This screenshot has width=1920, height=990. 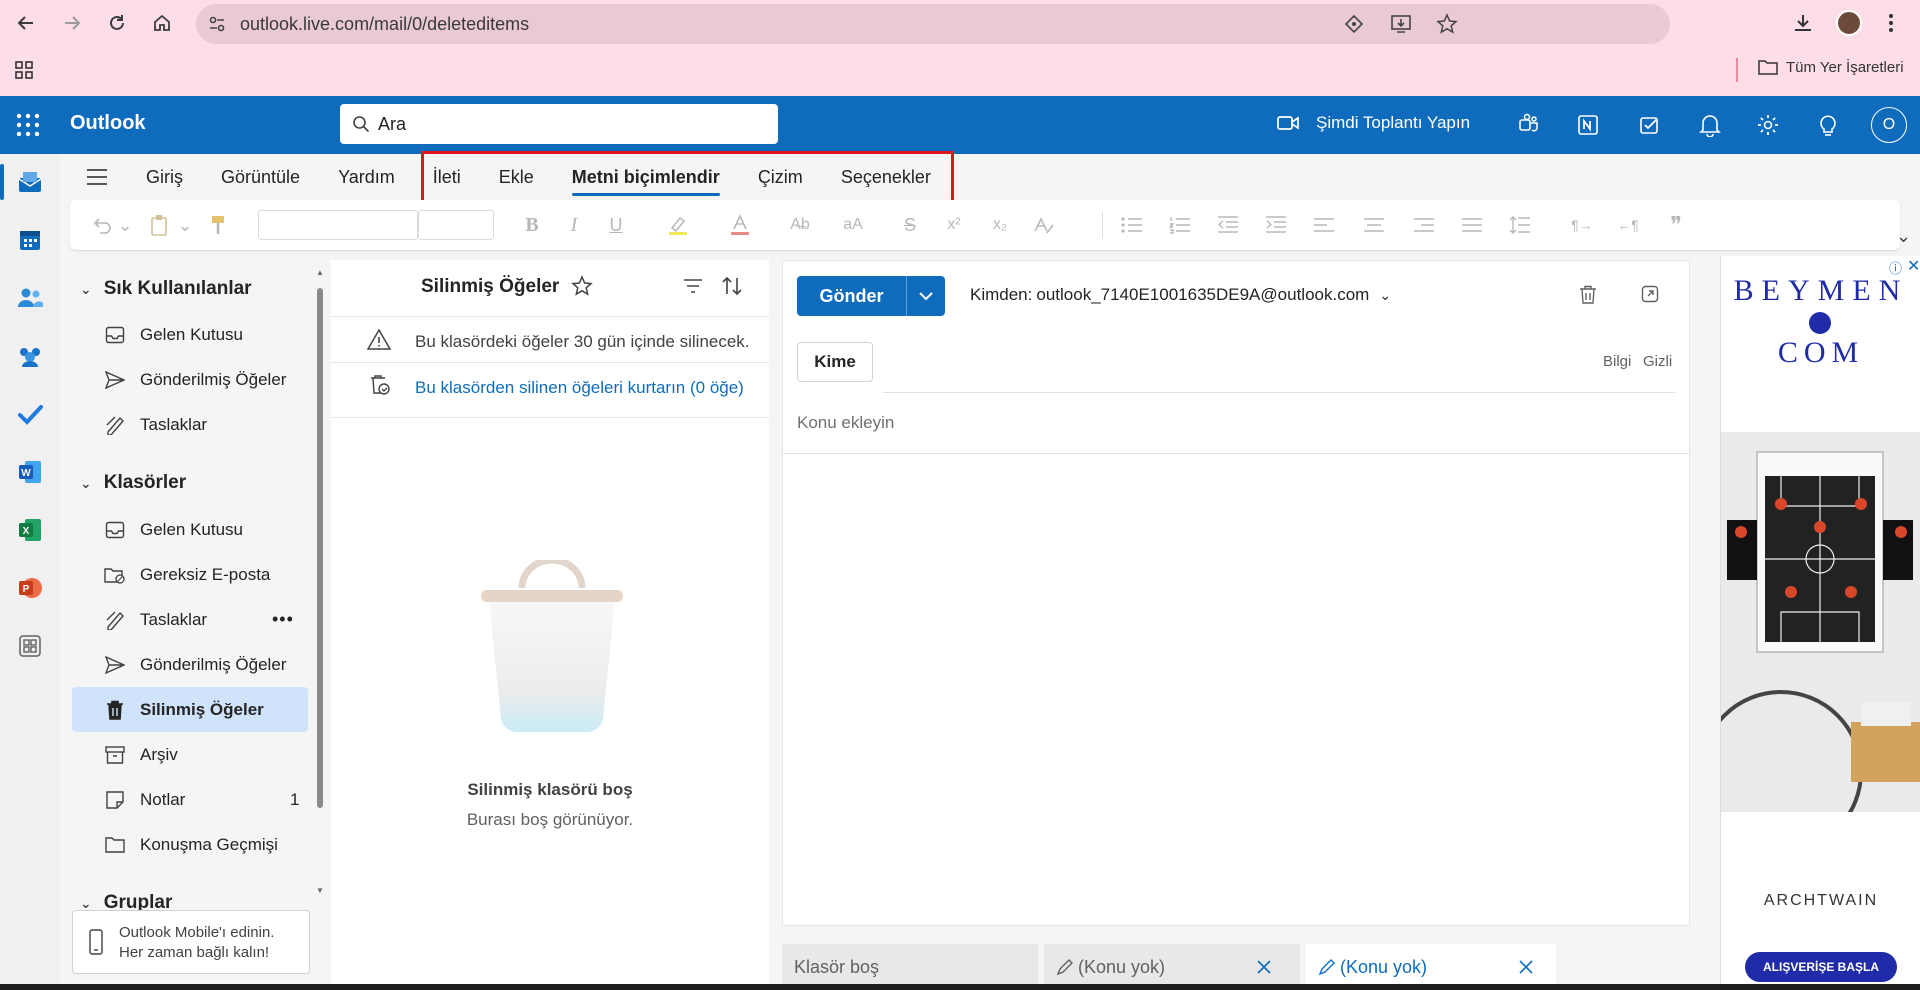 I want to click on subject-input: Konu ekleyin, so click(x=845, y=423).